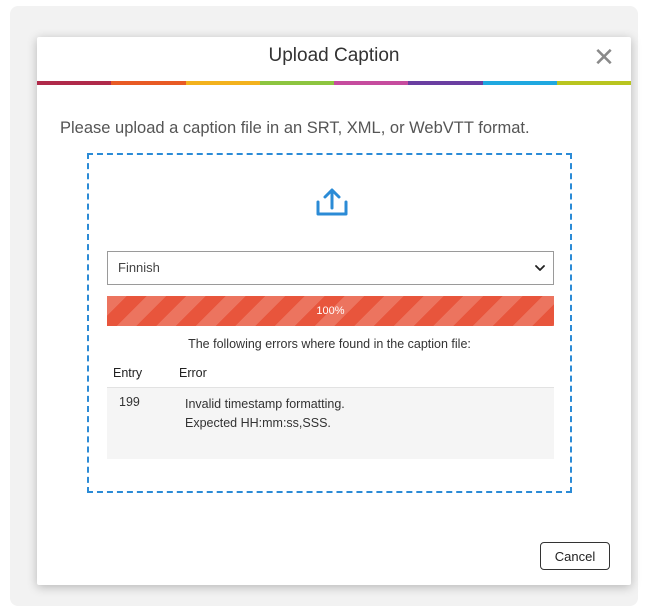 The height and width of the screenshot is (614, 646). I want to click on close-icon: ✕, so click(604, 57).